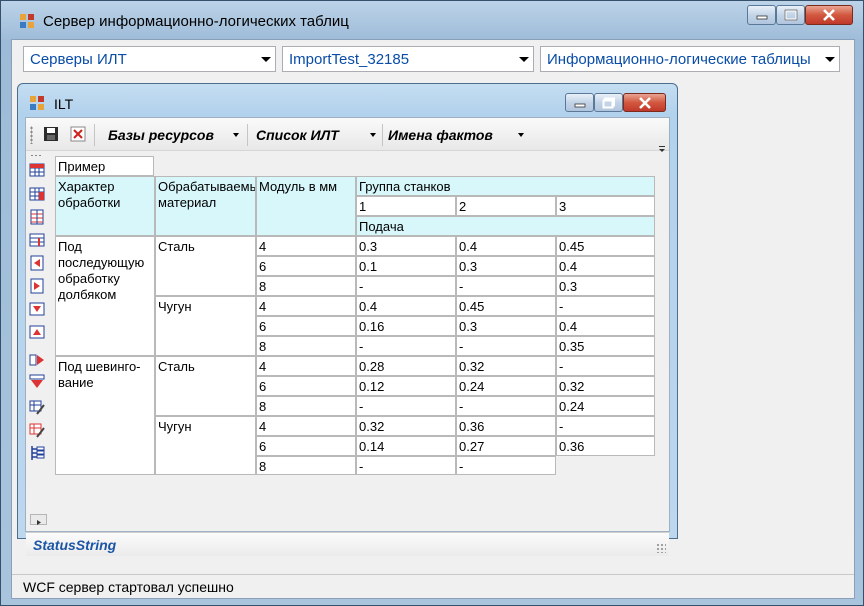 This screenshot has width=864, height=606. What do you see at coordinates (608, 102) in the screenshot?
I see `ilt-restore-button` at bounding box center [608, 102].